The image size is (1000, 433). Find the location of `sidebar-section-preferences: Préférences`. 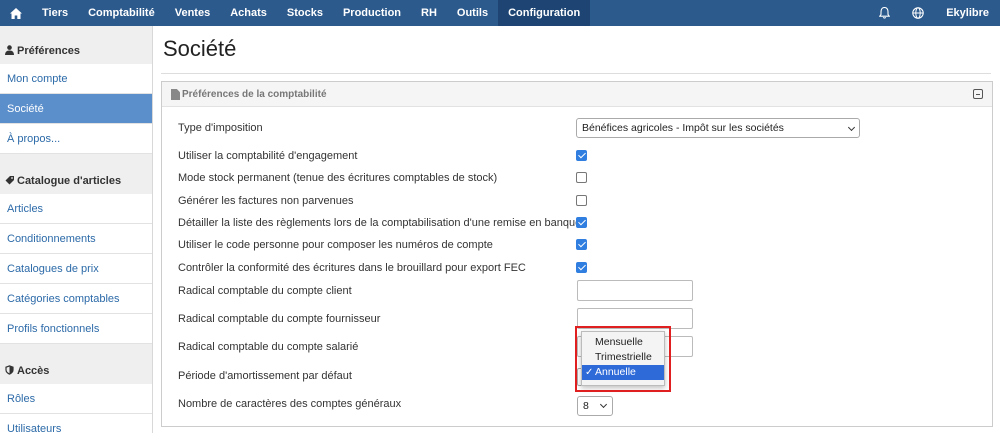

sidebar-section-preferences: Préférences is located at coordinates (76, 51).